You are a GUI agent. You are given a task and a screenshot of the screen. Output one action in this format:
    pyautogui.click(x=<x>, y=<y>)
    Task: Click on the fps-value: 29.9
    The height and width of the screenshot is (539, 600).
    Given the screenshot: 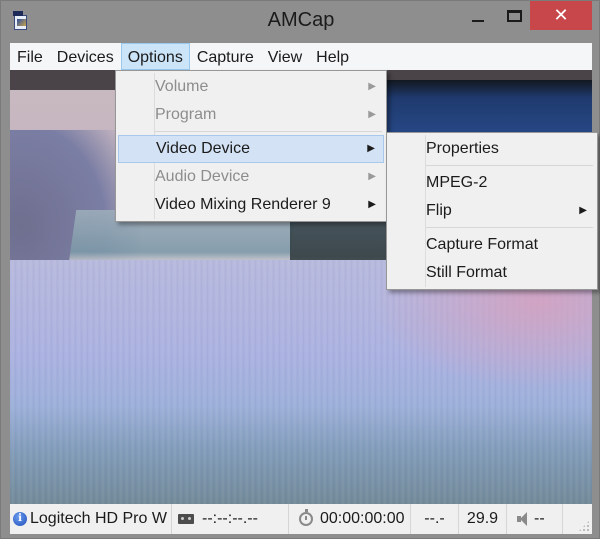 What is the action you would take?
    pyautogui.click(x=482, y=518)
    